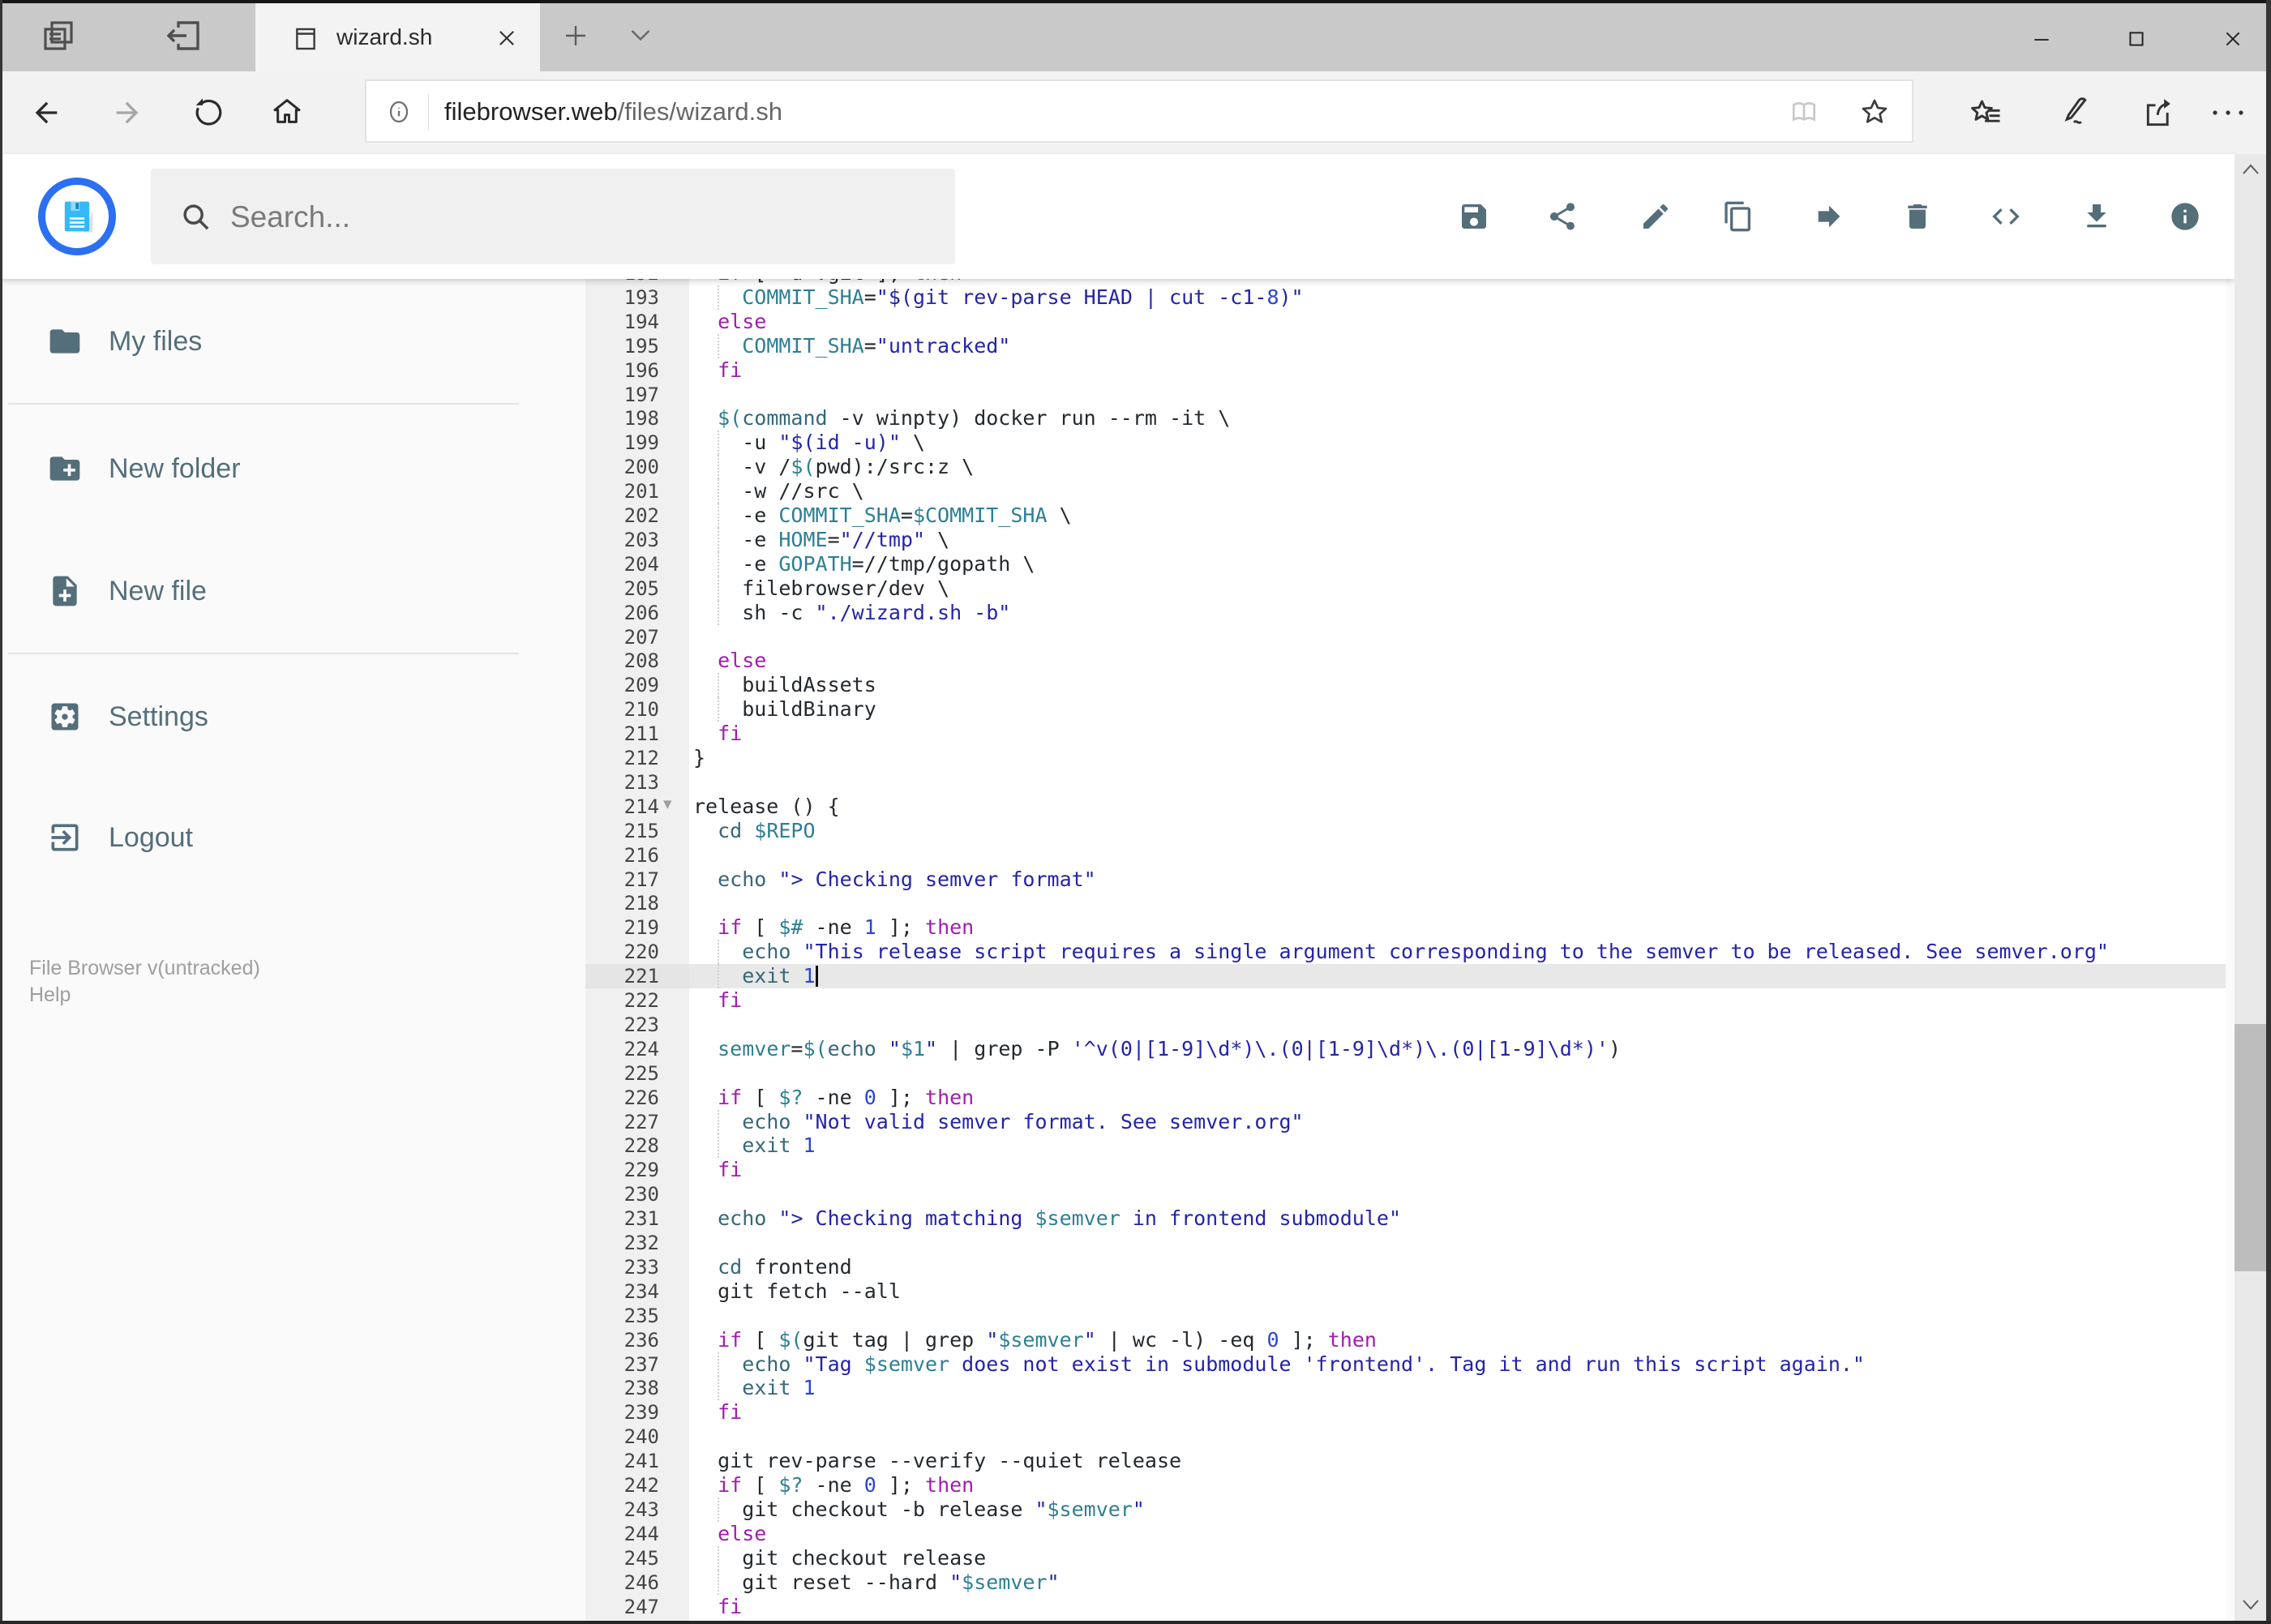 This screenshot has width=2271, height=1624. Describe the element at coordinates (1986, 113) in the screenshot. I see `hub-favorites-icon` at that location.